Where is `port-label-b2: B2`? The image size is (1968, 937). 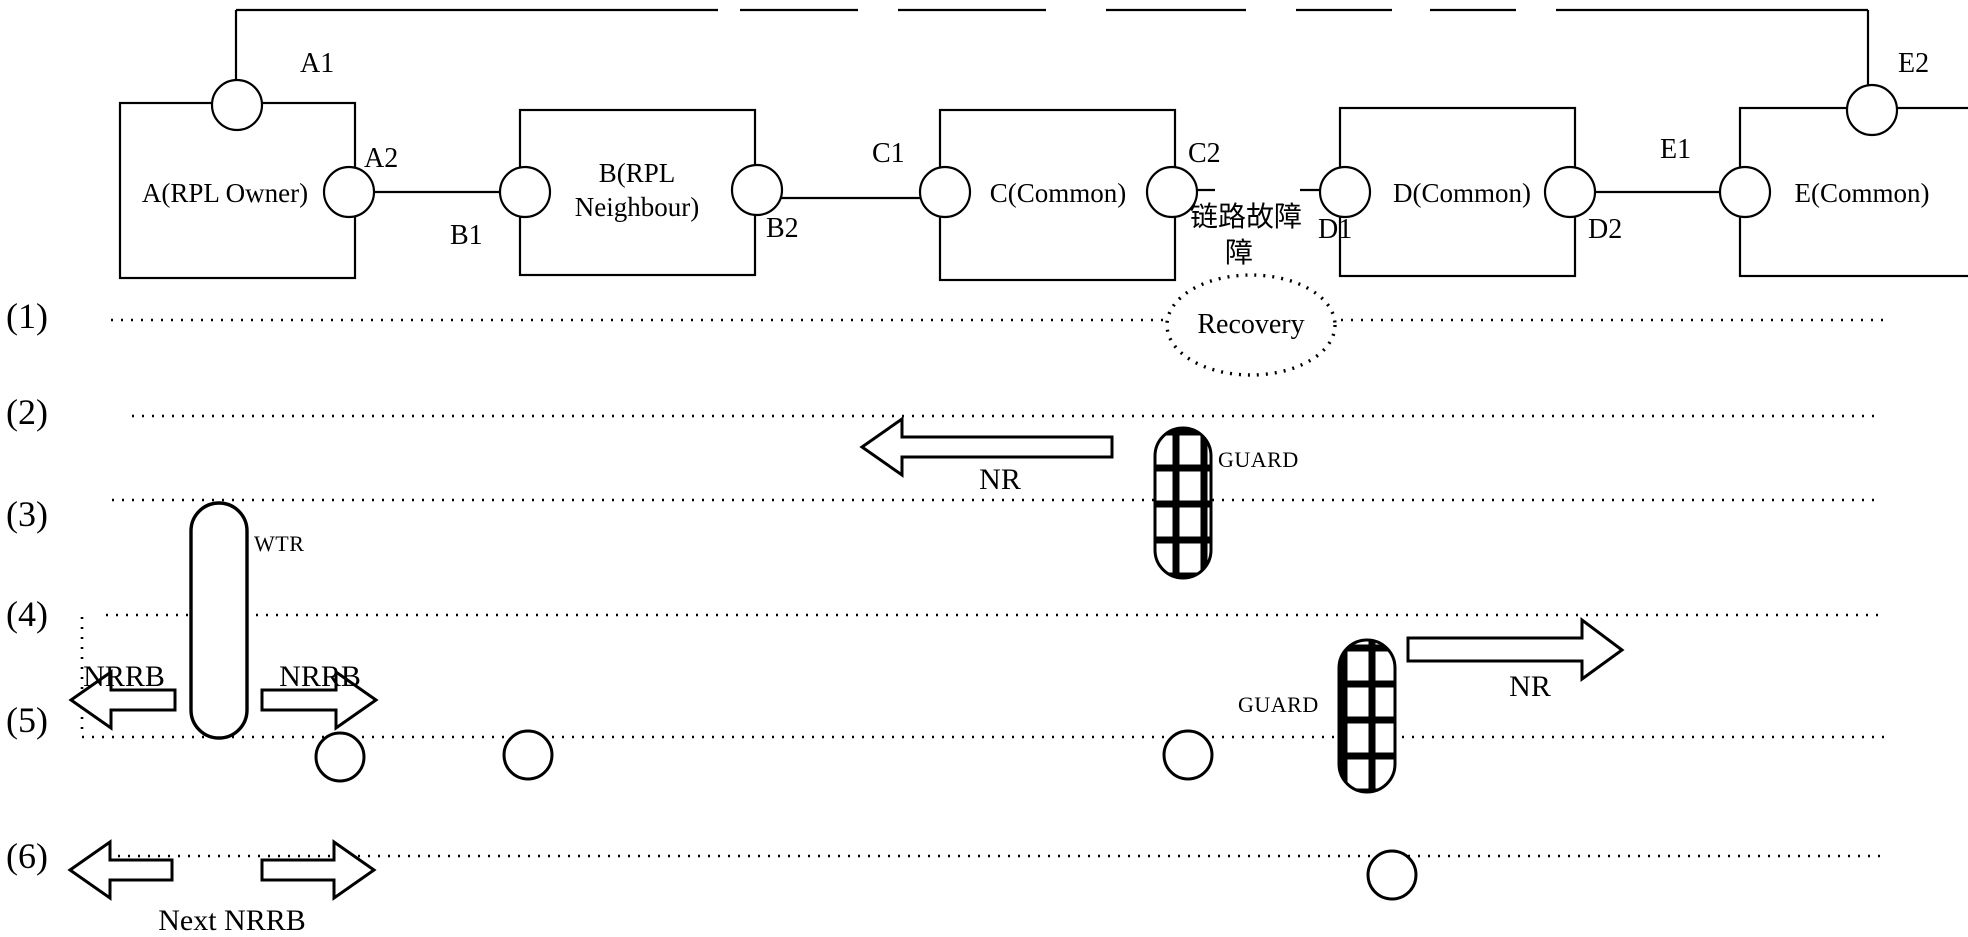 port-label-b2: B2 is located at coordinates (782, 228).